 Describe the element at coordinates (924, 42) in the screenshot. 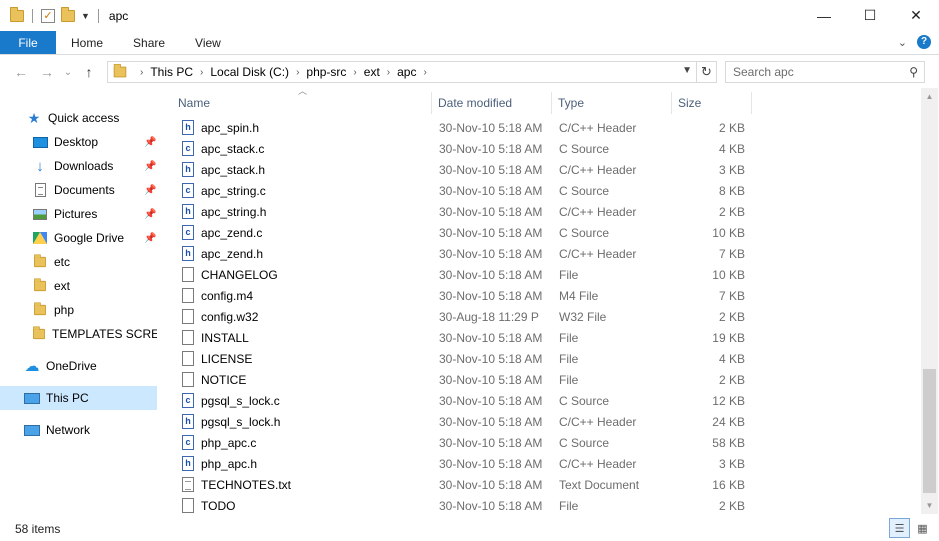

I see `help-icon: ?` at that location.